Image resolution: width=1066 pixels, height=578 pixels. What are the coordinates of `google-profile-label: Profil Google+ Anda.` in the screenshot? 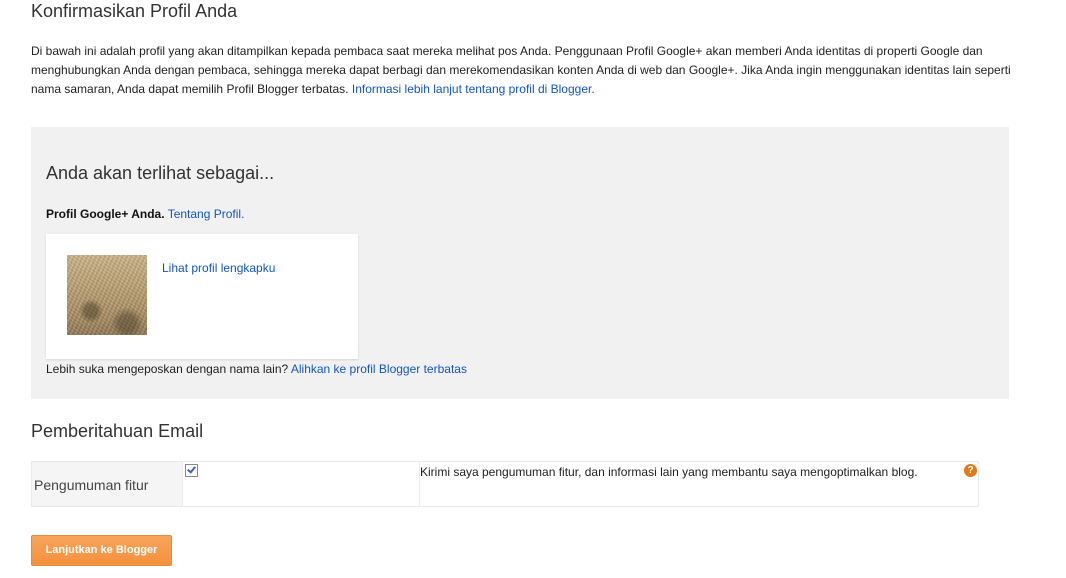 It's located at (105, 214).